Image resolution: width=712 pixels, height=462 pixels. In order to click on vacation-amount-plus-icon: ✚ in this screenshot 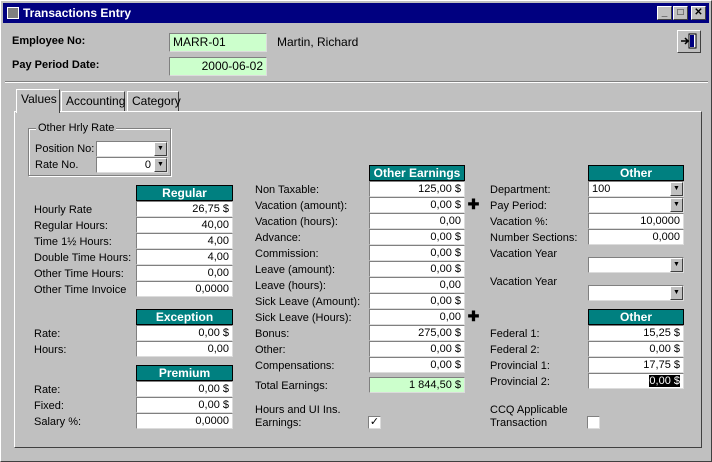, I will do `click(473, 204)`.